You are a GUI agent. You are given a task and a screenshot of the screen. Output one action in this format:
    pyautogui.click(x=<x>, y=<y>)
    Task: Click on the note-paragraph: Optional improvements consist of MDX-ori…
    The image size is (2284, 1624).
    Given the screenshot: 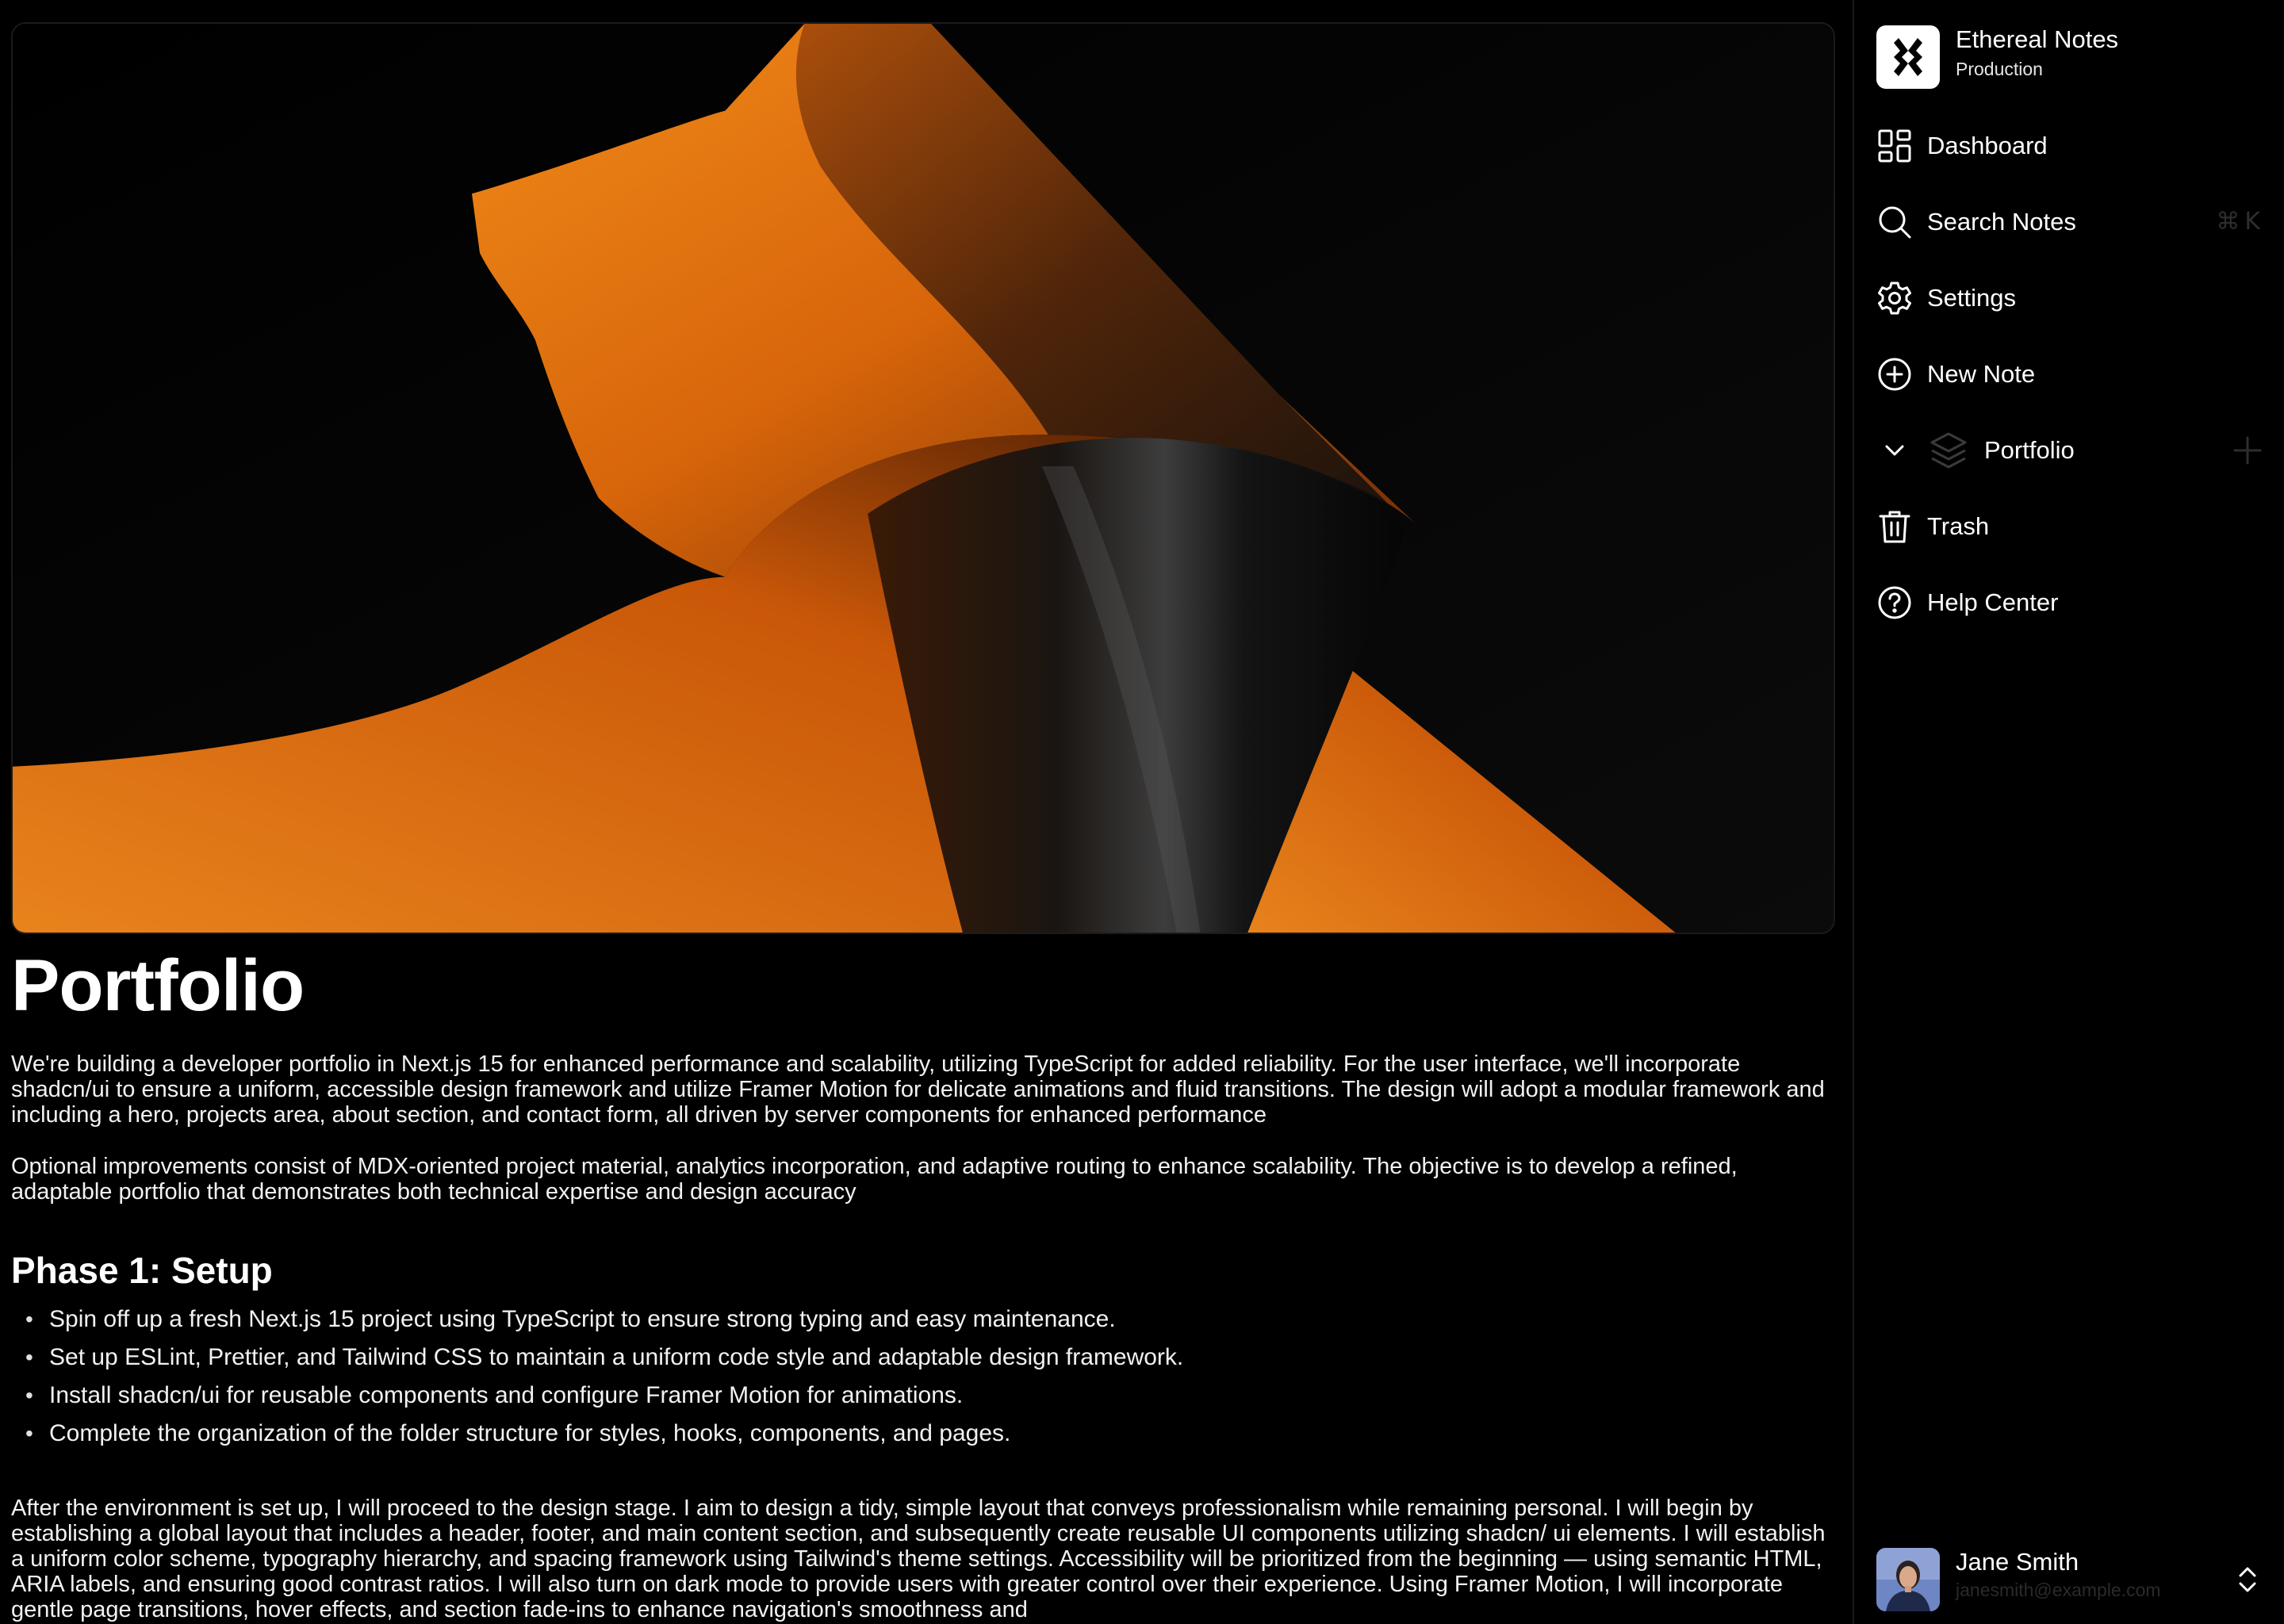 What is the action you would take?
    pyautogui.click(x=923, y=1179)
    